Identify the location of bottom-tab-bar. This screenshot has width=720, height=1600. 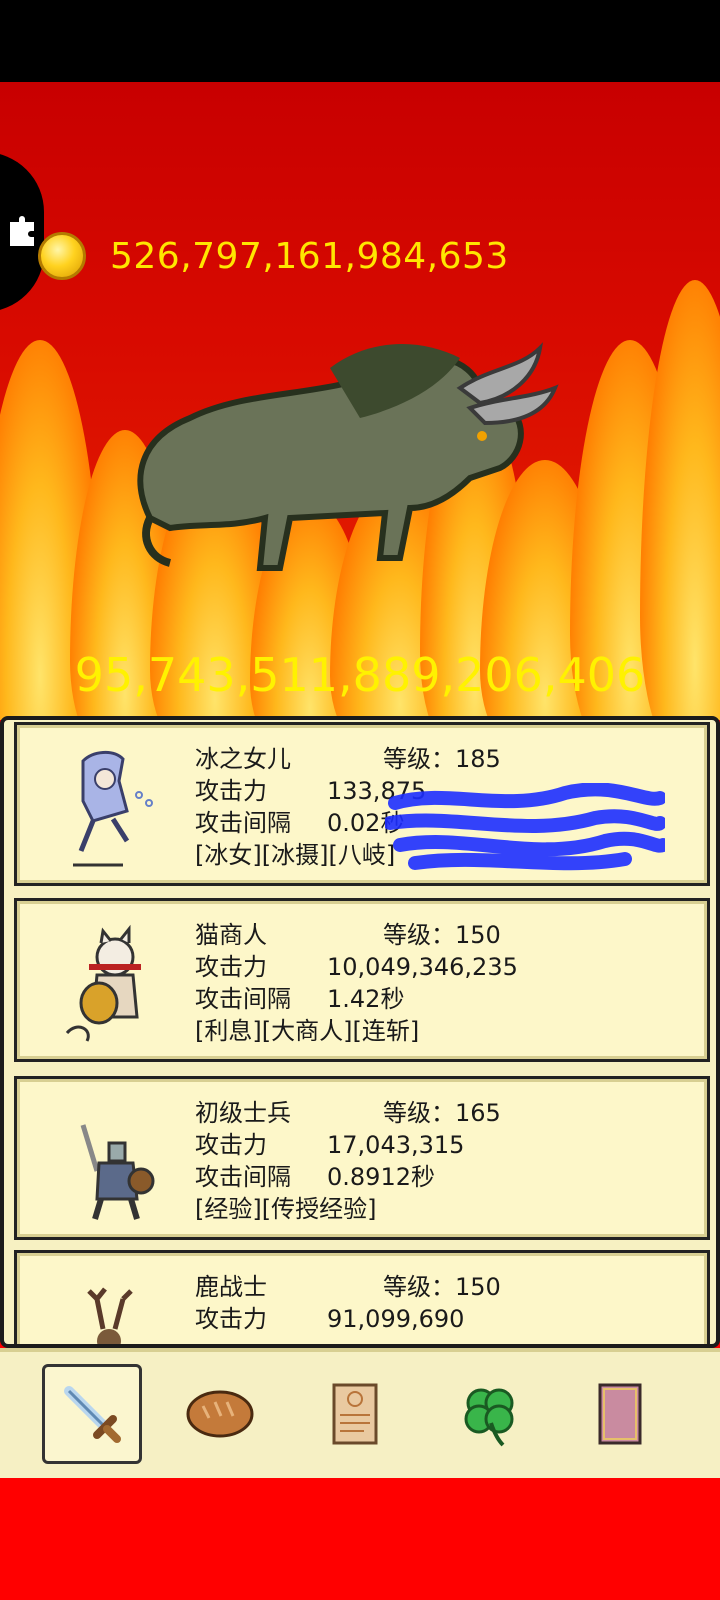
(360, 1413).